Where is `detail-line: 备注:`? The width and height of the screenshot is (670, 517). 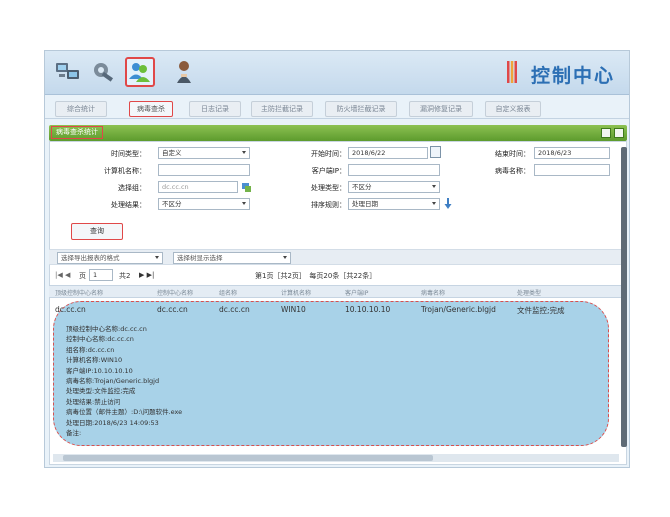 detail-line: 备注: is located at coordinates (74, 433).